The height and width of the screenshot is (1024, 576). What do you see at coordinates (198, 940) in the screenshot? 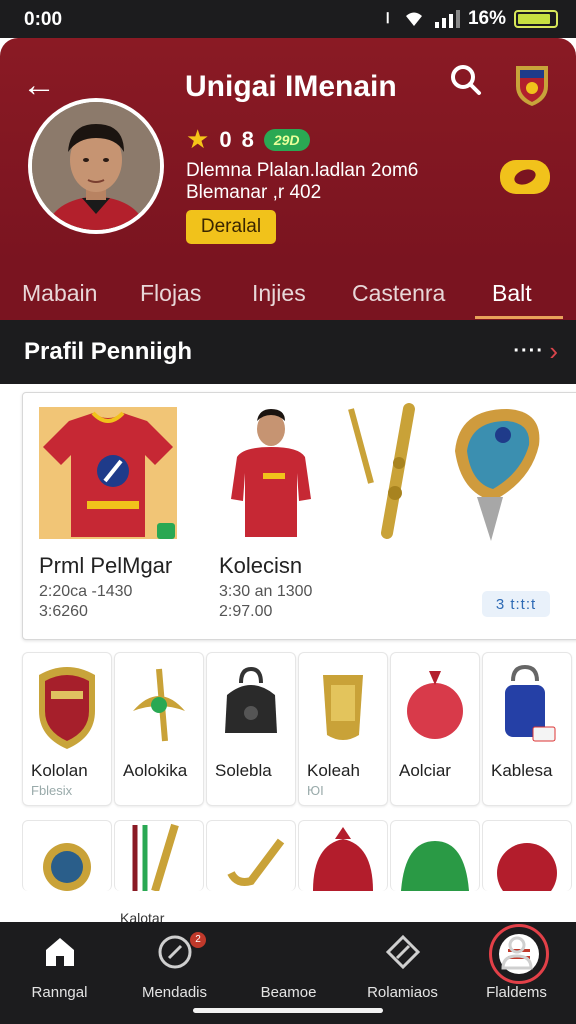
I see `notification-badge: 2` at bounding box center [198, 940].